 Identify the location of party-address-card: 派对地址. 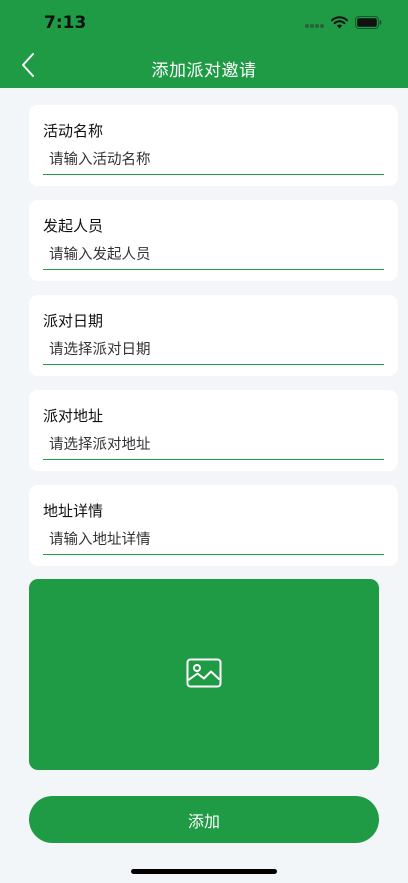
(213, 430).